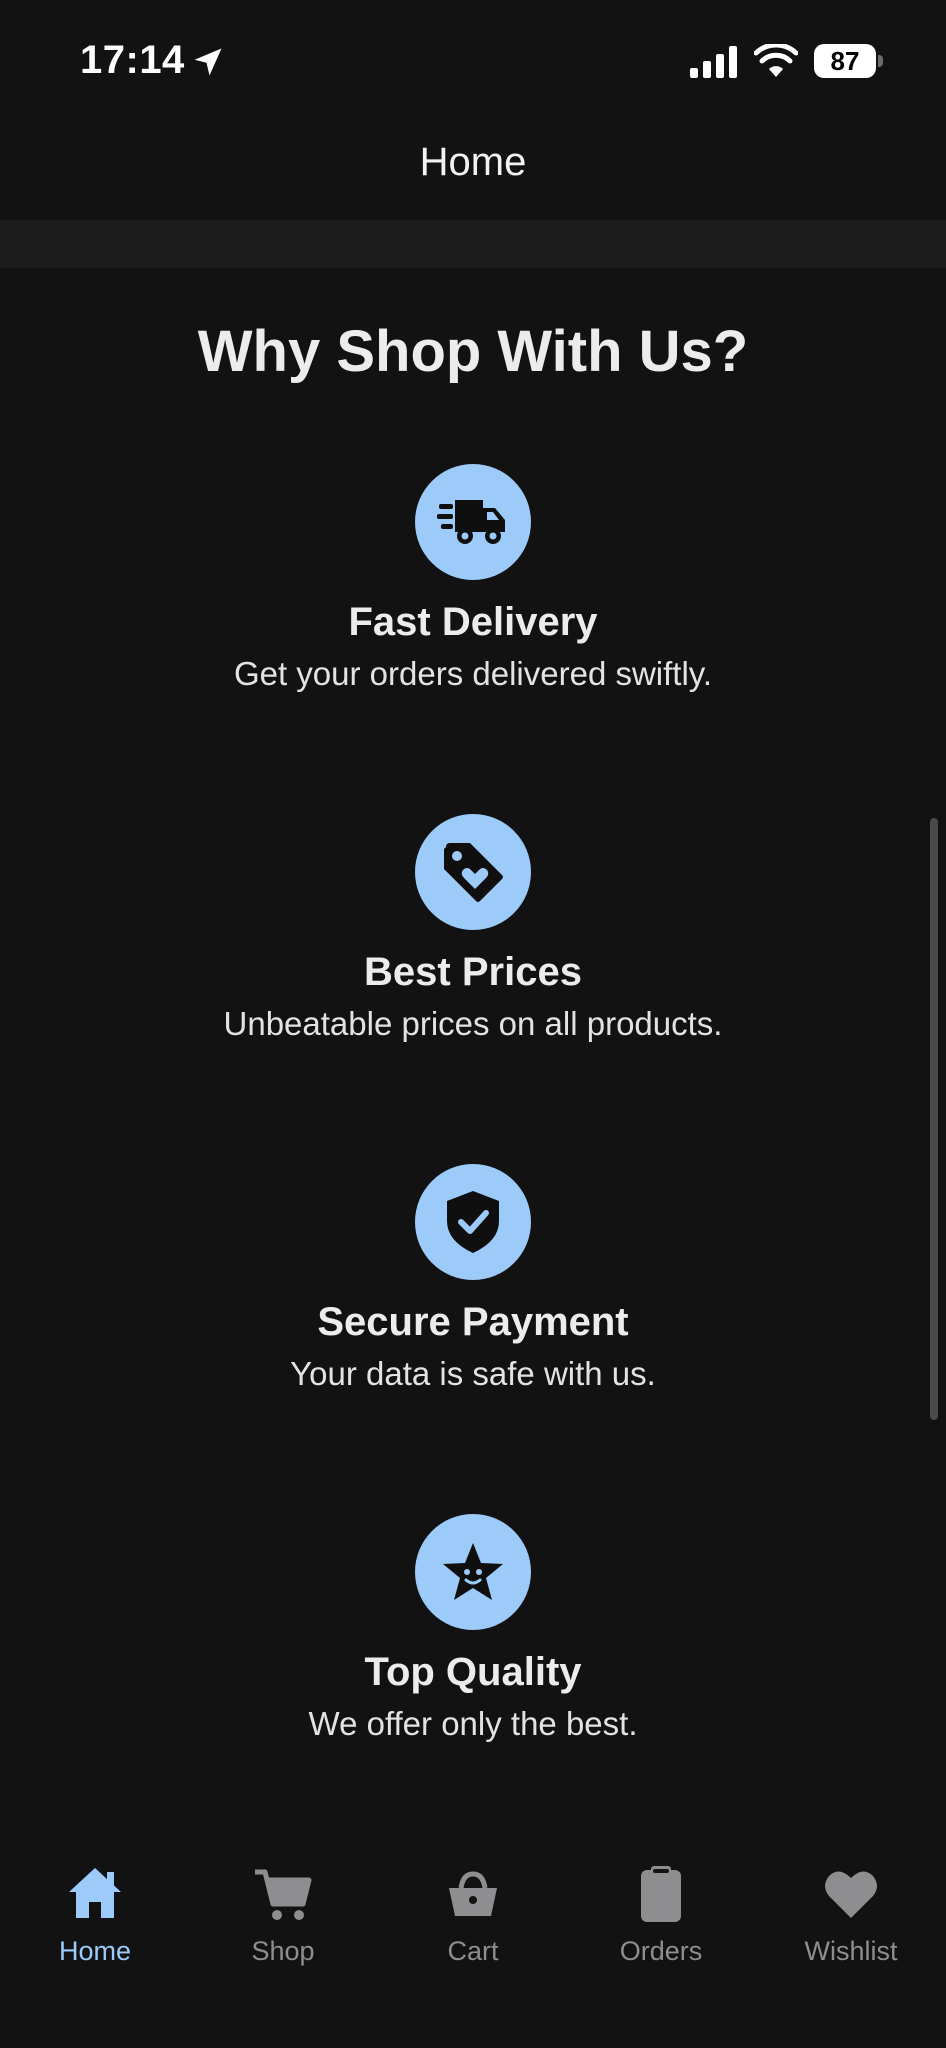  Describe the element at coordinates (473, 1951) in the screenshot. I see `tab-label: Cart` at that location.